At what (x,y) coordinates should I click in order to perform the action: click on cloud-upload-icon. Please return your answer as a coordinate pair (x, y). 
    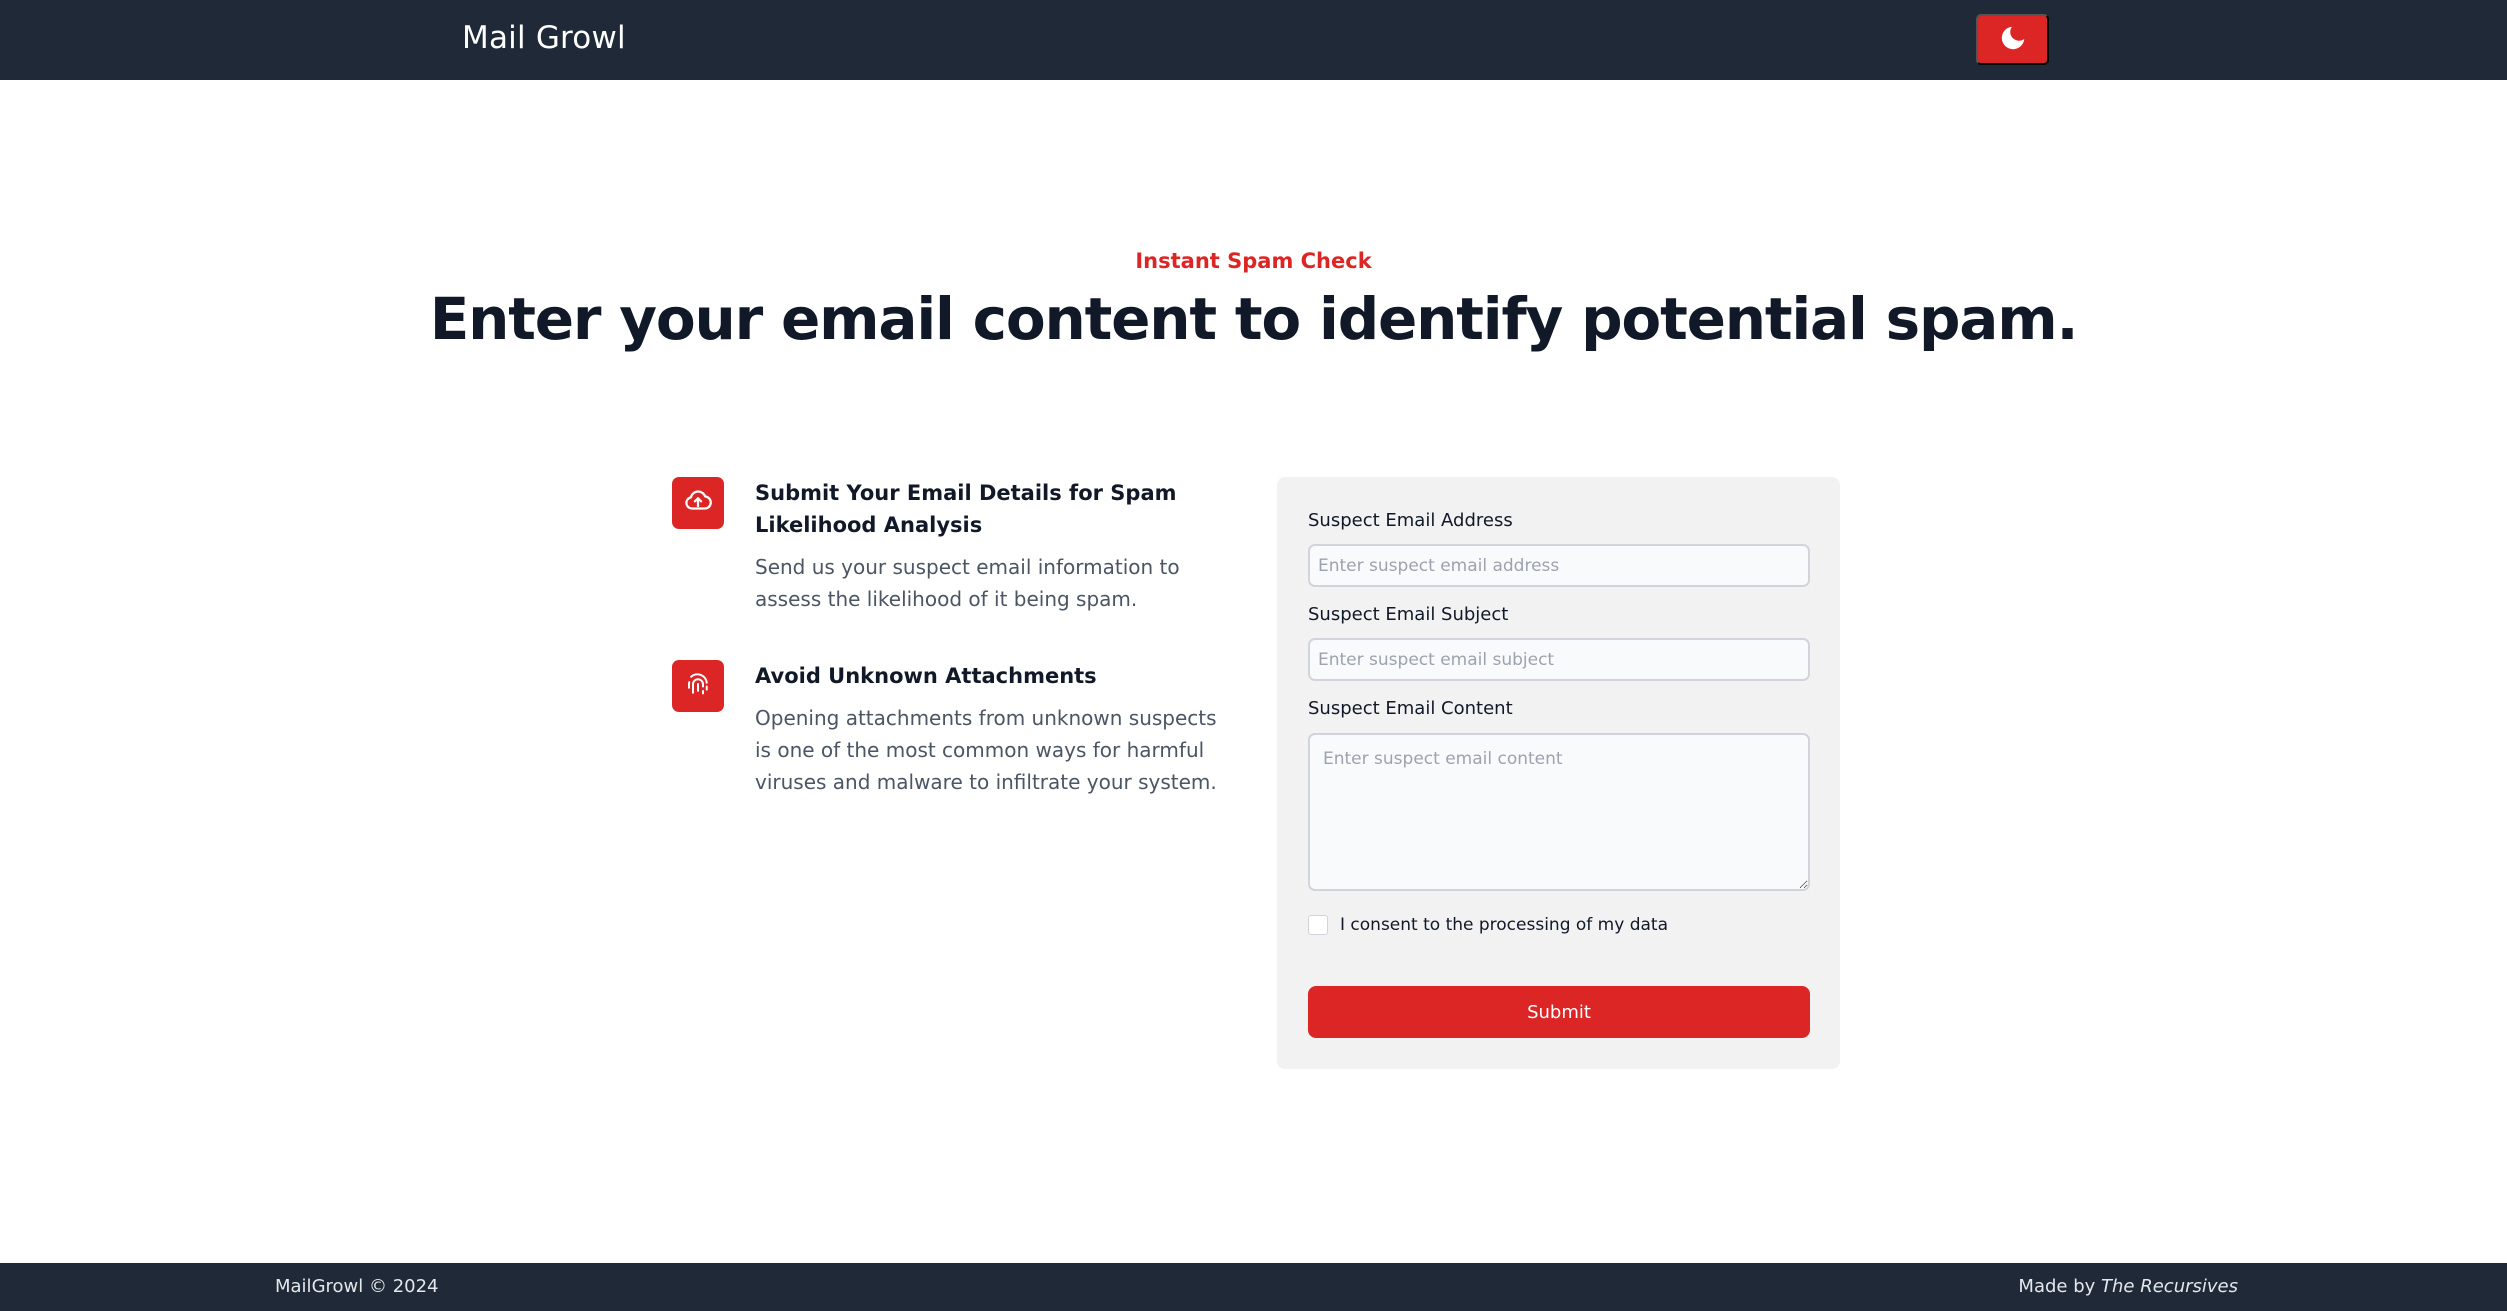
    Looking at the image, I should click on (698, 503).